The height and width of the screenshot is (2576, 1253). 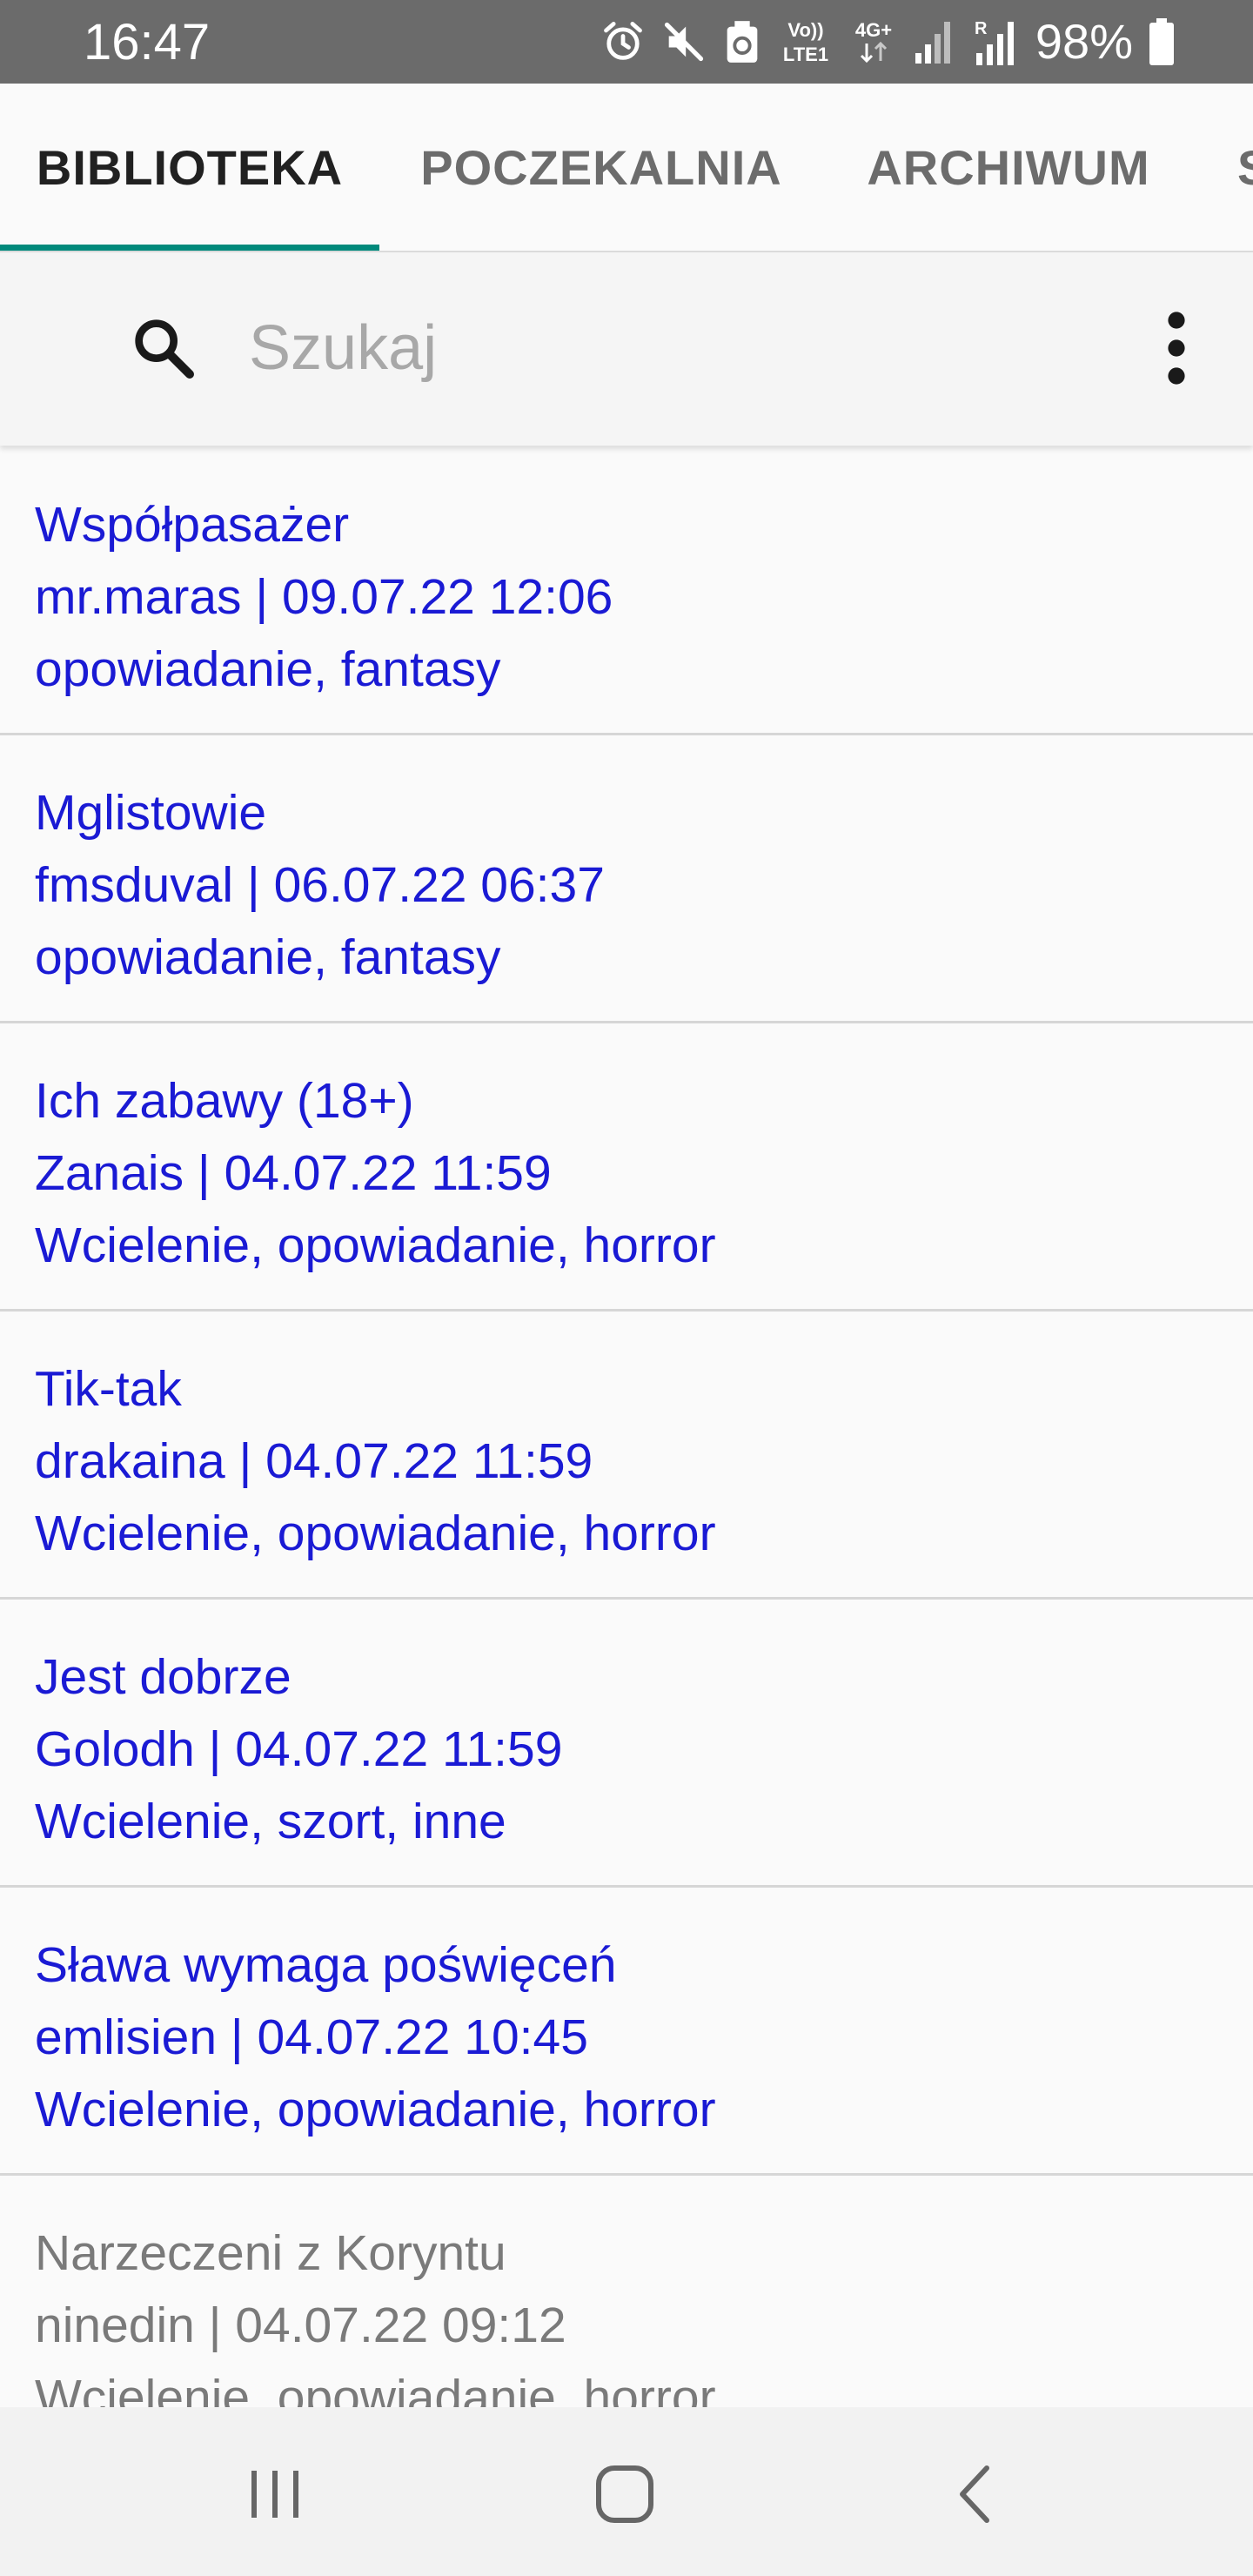 I want to click on home-button, so click(x=625, y=2494).